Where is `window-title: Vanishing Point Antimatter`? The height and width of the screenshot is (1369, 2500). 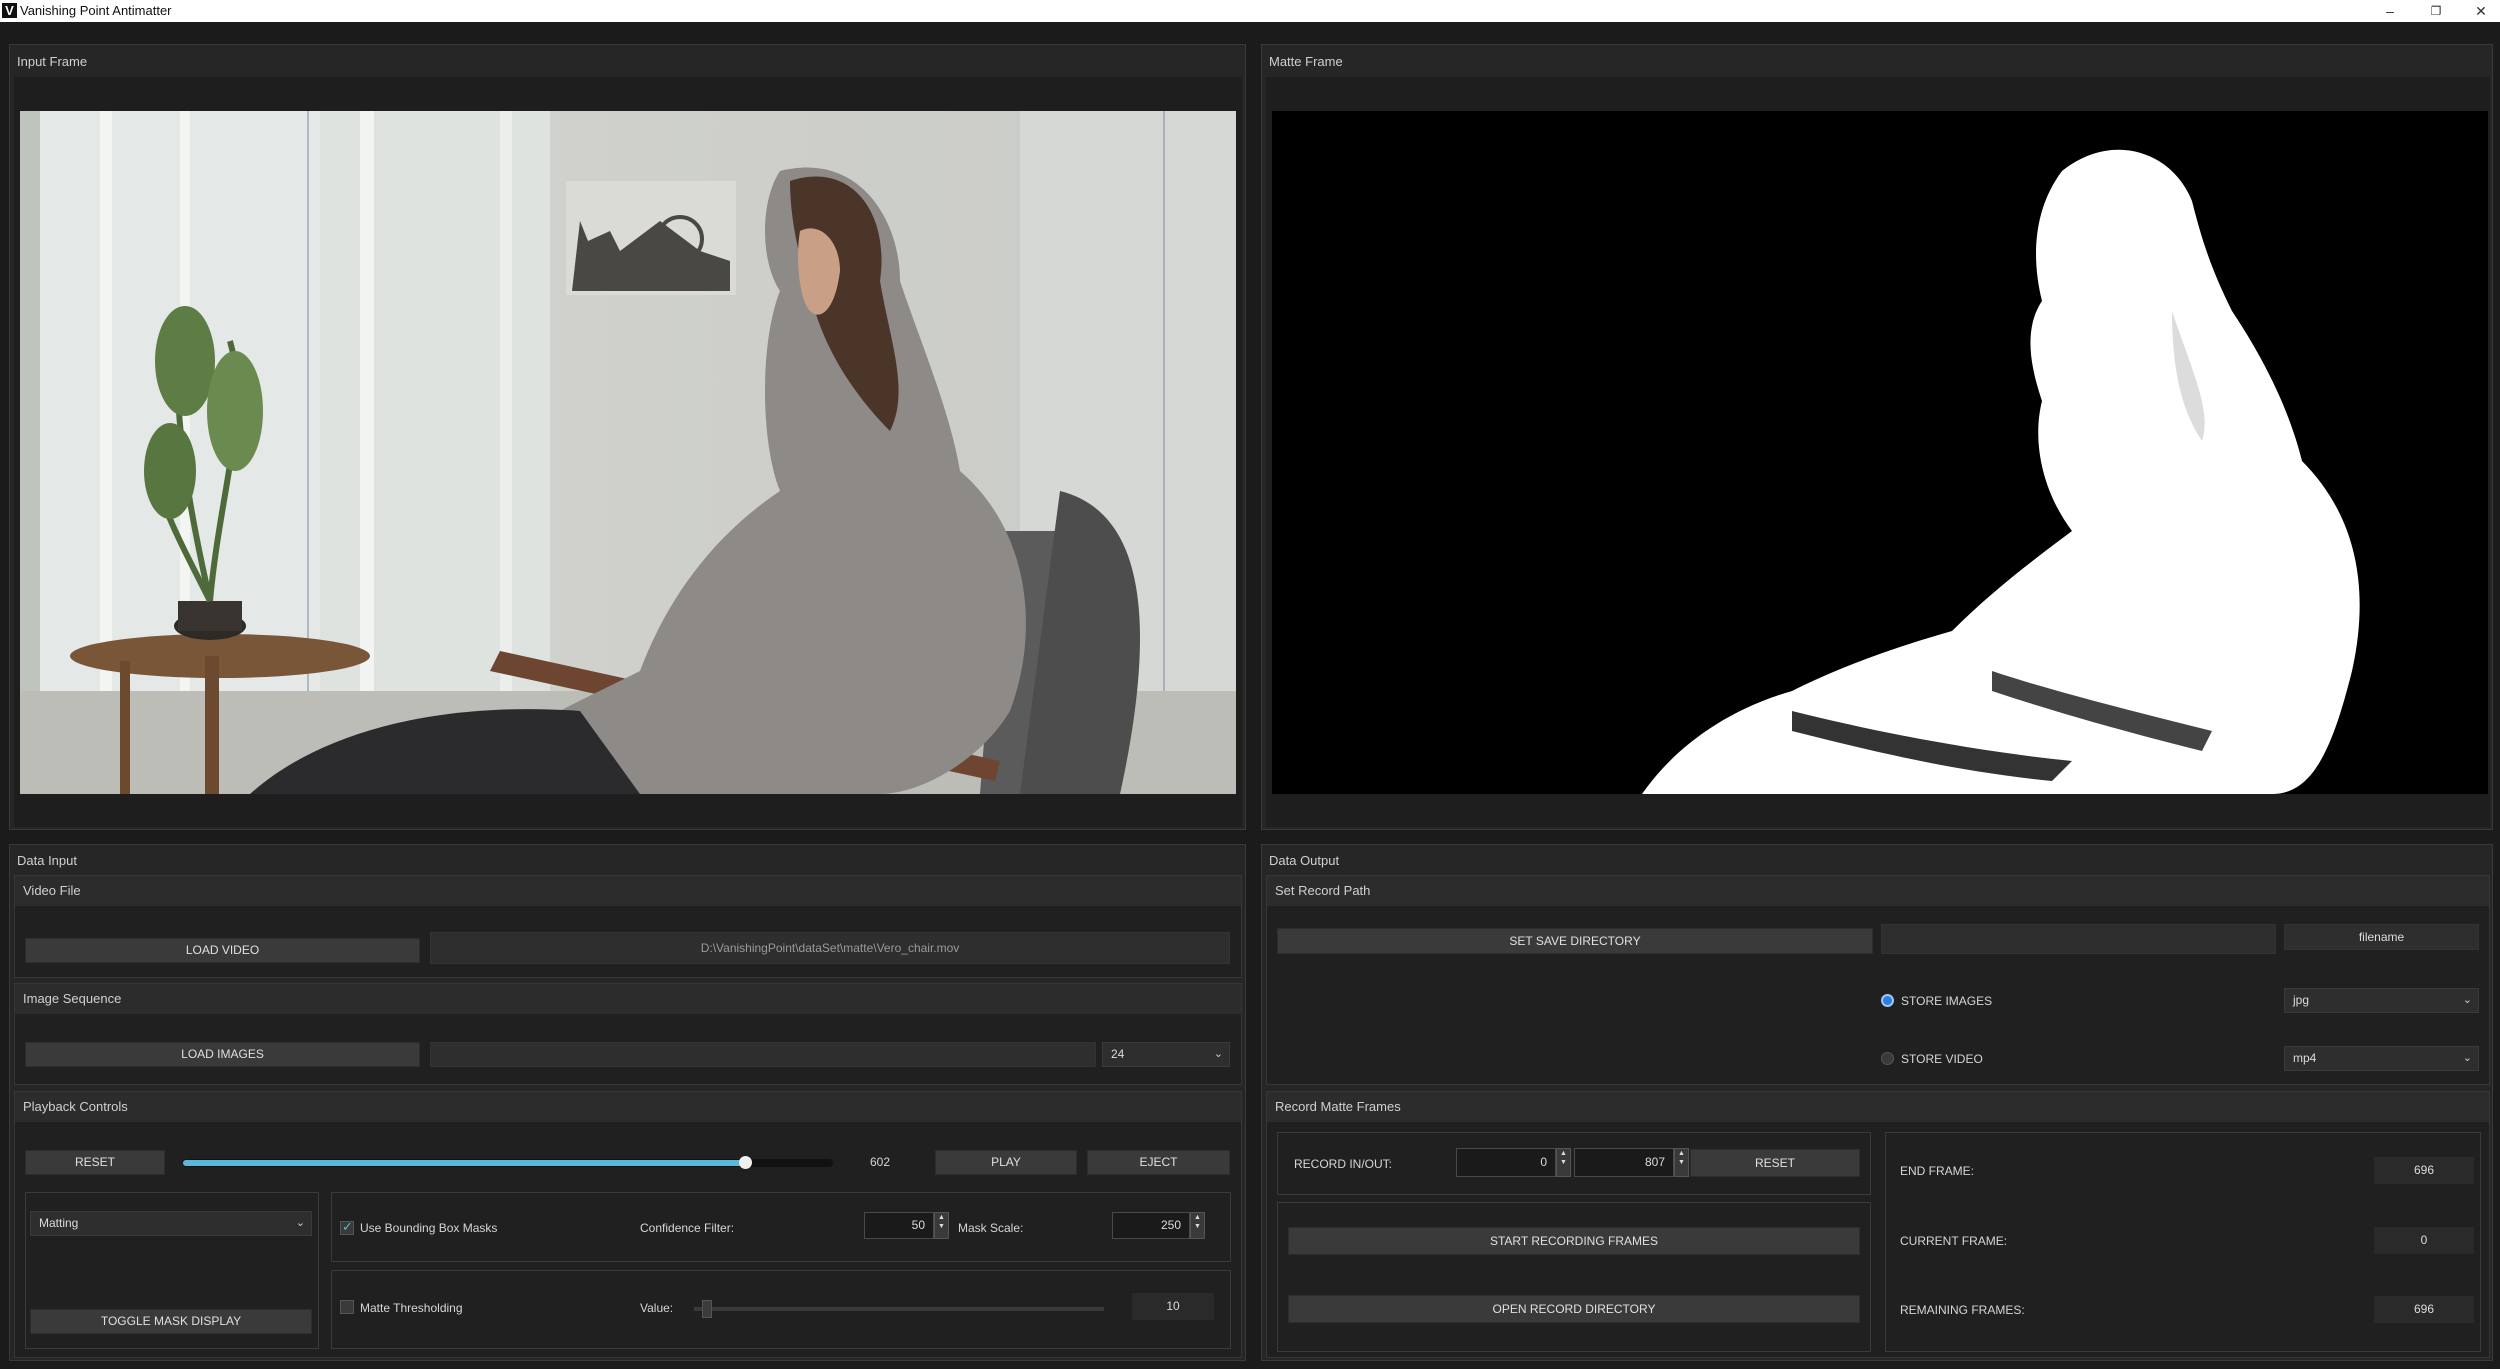
window-title: Vanishing Point Antimatter is located at coordinates (96, 10).